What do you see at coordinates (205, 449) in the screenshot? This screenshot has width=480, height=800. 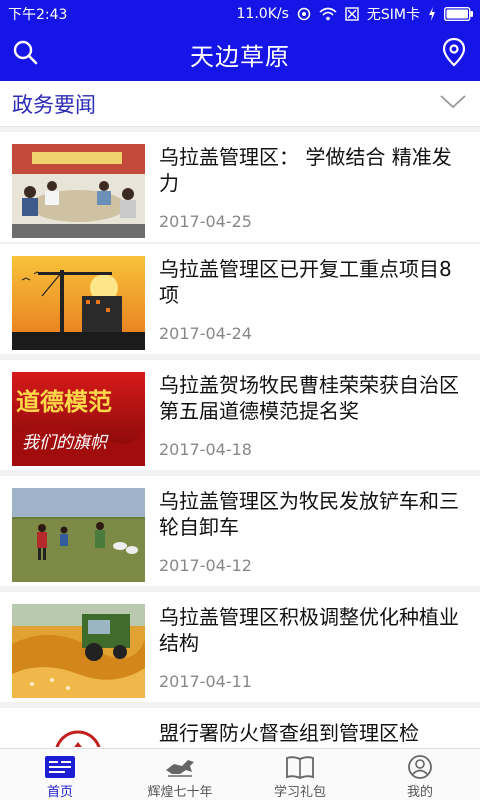 I see `news-date: 2017-04-18` at bounding box center [205, 449].